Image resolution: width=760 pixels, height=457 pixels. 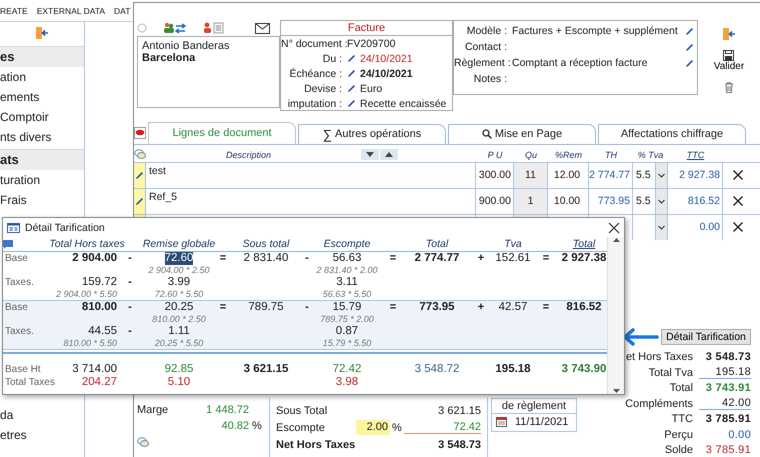 I want to click on table-cell: 3 548.72, so click(x=437, y=369).